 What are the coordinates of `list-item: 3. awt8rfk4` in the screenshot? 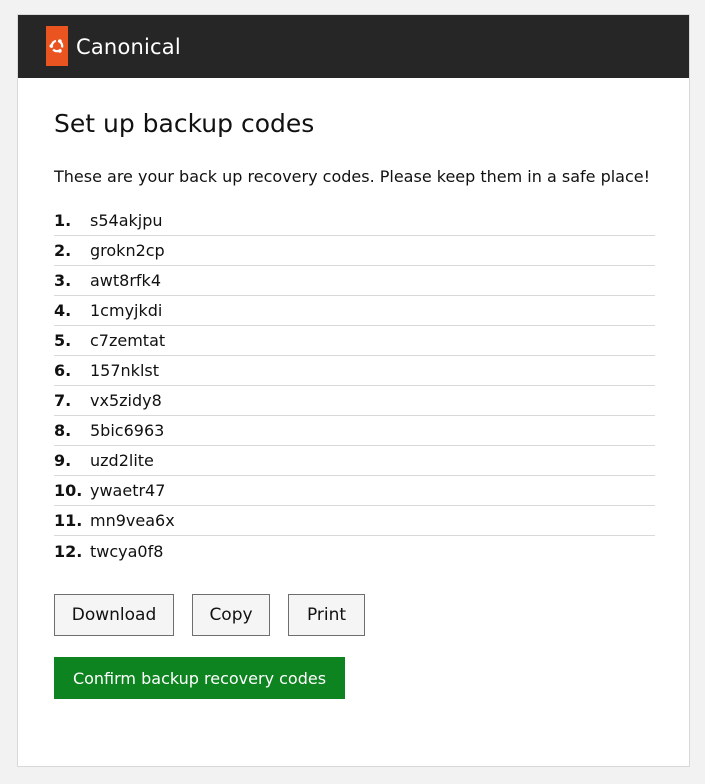 It's located at (354, 281).